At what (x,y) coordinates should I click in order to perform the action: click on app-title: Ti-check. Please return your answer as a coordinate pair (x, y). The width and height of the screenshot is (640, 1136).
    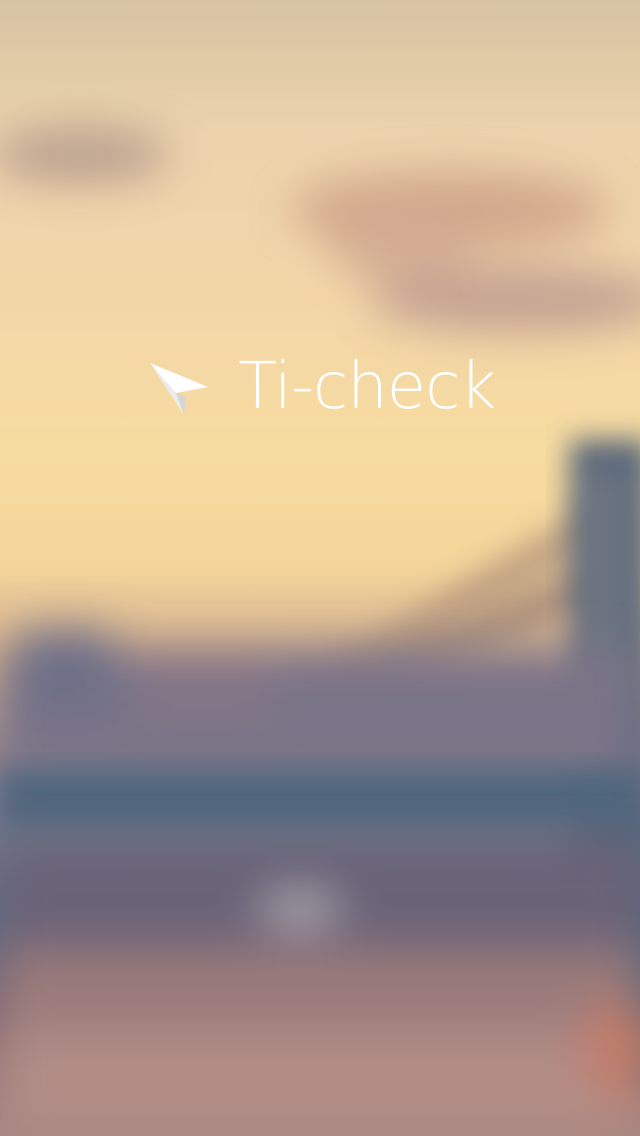
    Looking at the image, I should click on (367, 387).